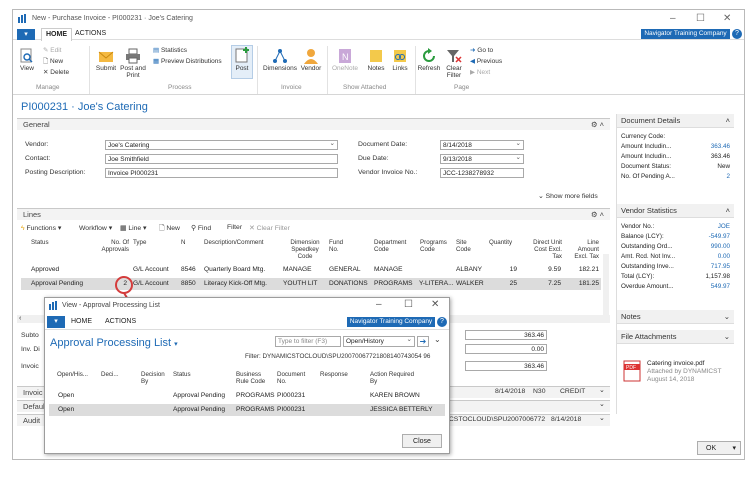  What do you see at coordinates (379, 341) in the screenshot?
I see `filter-field-select: Open/History` at bounding box center [379, 341].